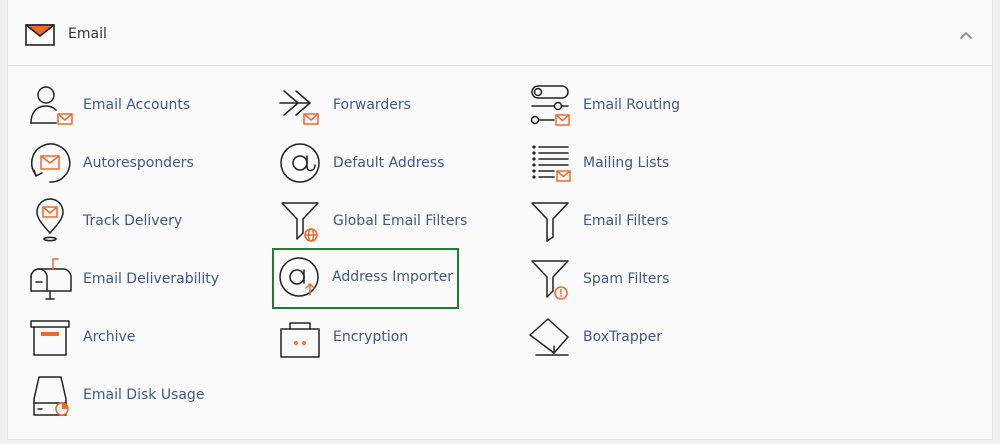 Image resolution: width=1000 pixels, height=444 pixels. What do you see at coordinates (138, 337) in the screenshot?
I see `tool-archive: Archive` at bounding box center [138, 337].